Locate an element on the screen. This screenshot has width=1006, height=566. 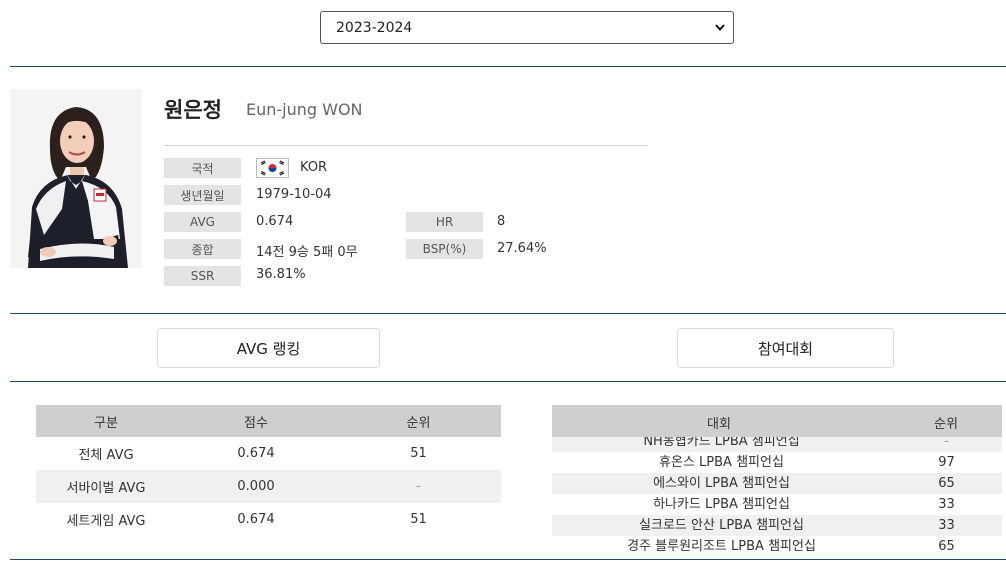
tournament-name: 실크로드 안산 LPBA 챔피언십 is located at coordinates (721, 525).